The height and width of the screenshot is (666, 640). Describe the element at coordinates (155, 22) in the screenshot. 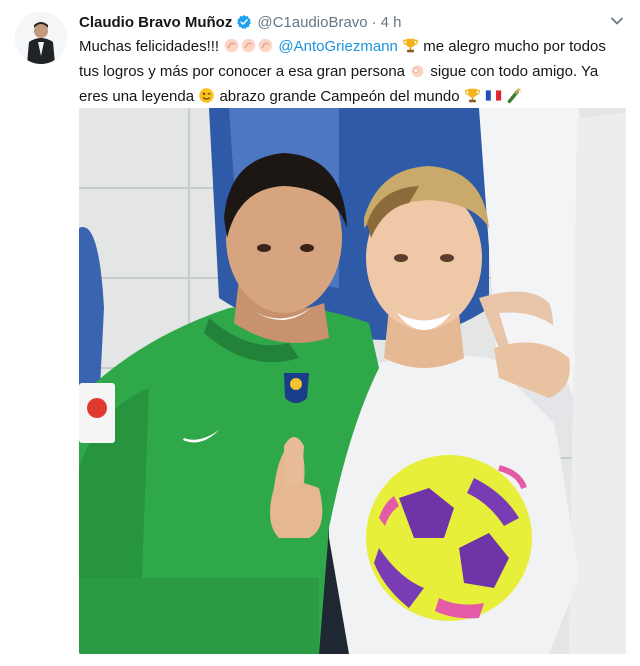

I see `author-name: Claudio Bravo Muñoz` at that location.